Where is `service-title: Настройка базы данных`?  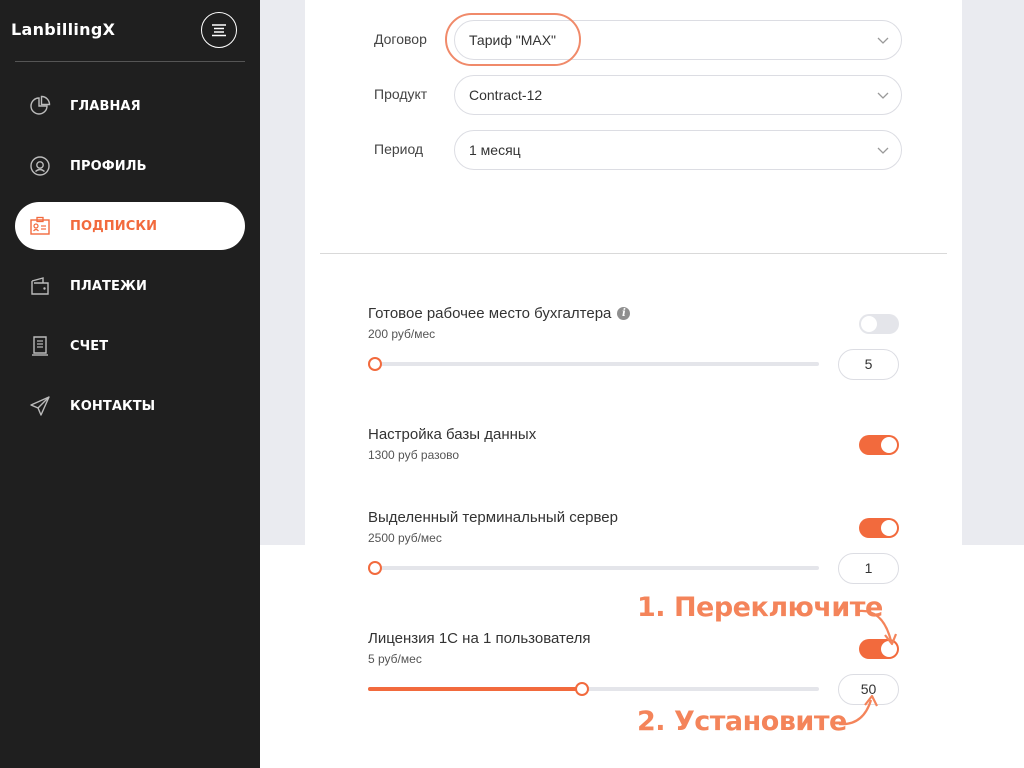 service-title: Настройка базы данных is located at coordinates (452, 434).